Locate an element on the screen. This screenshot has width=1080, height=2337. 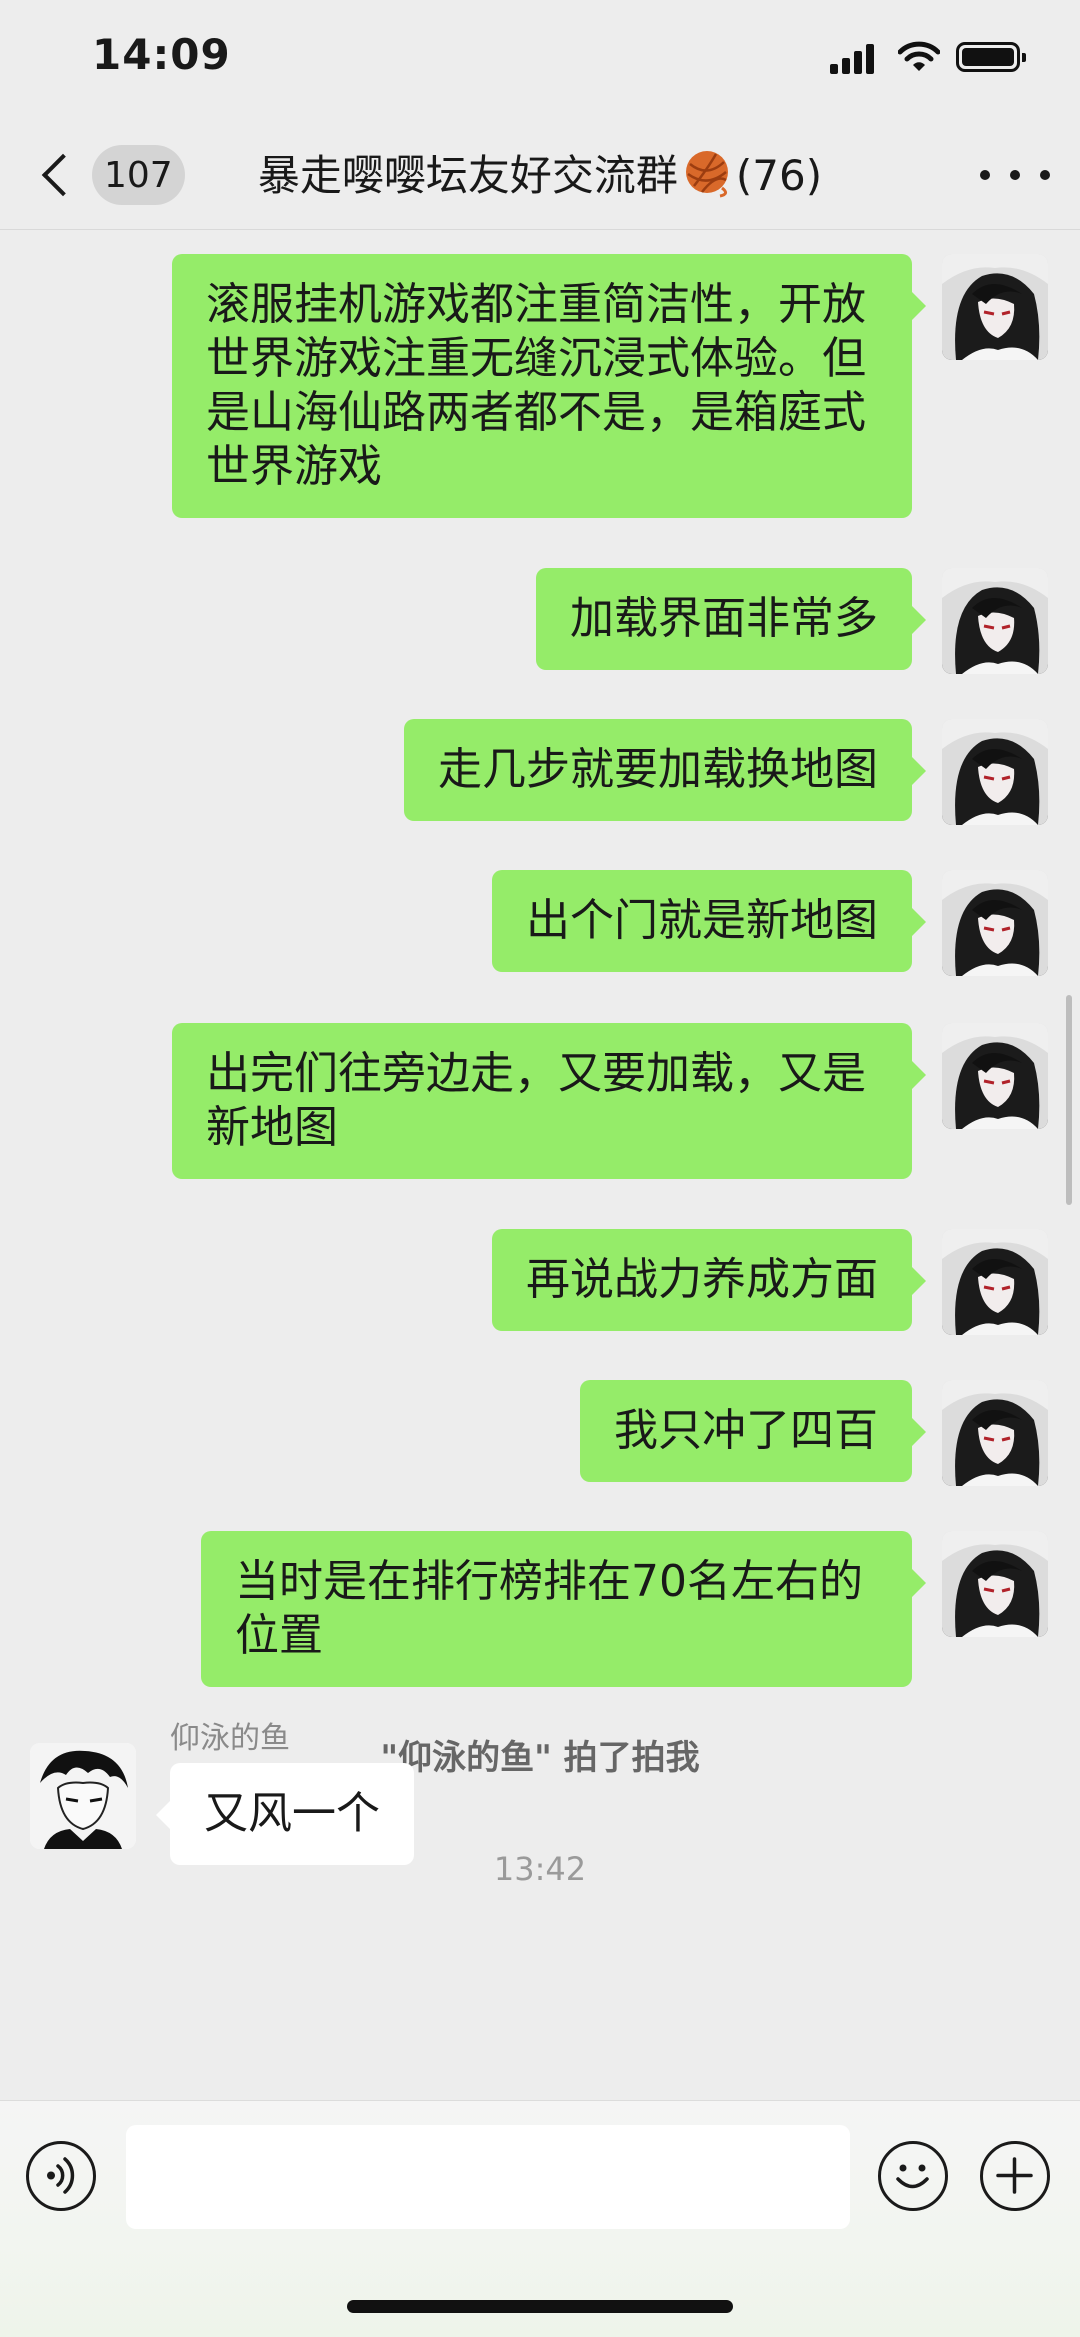
scrollbar is located at coordinates (1069, 1100).